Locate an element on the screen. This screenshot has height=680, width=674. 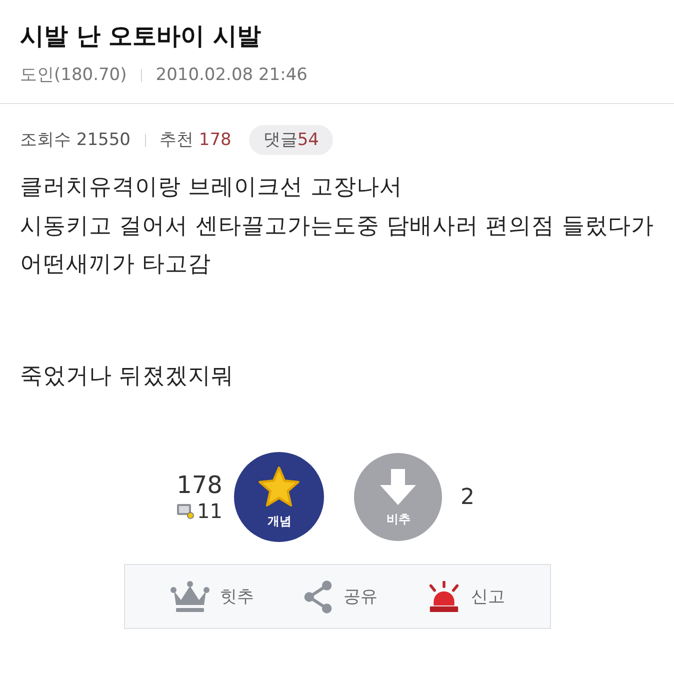
stat-text: 조회수 21550 is located at coordinates (75, 140).